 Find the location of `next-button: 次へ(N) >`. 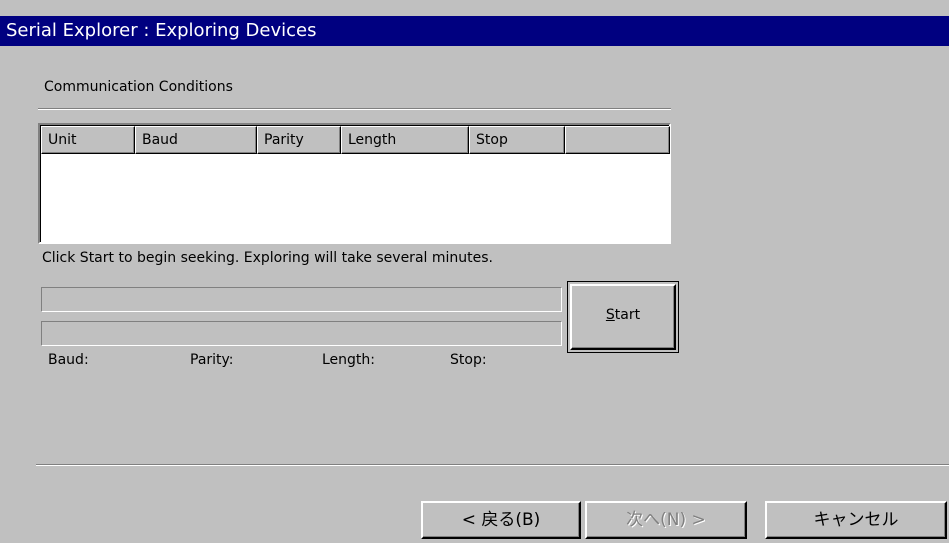

next-button: 次へ(N) > is located at coordinates (666, 520).